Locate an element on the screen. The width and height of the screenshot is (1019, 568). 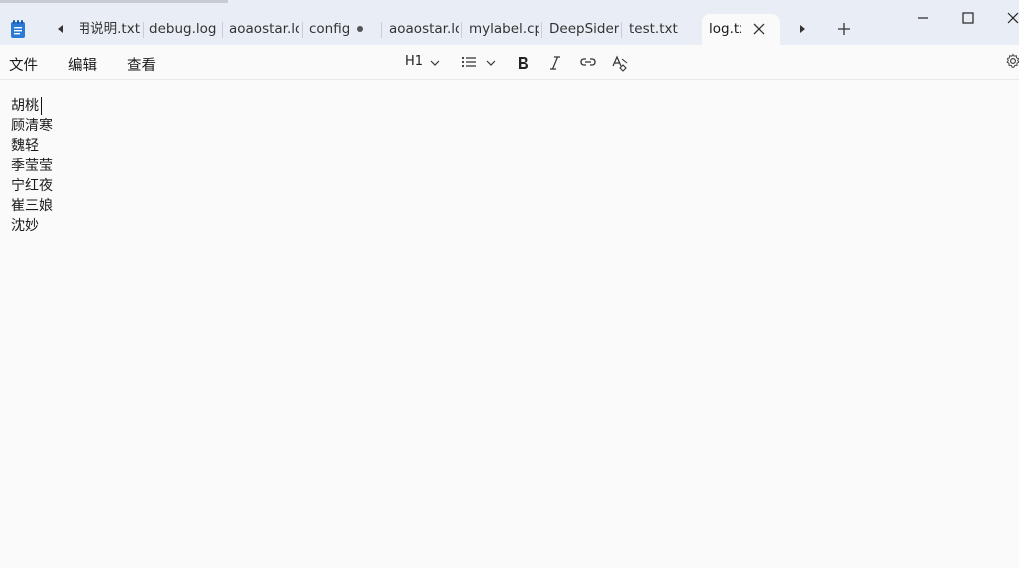
menu-view: 查看 is located at coordinates (141, 64).